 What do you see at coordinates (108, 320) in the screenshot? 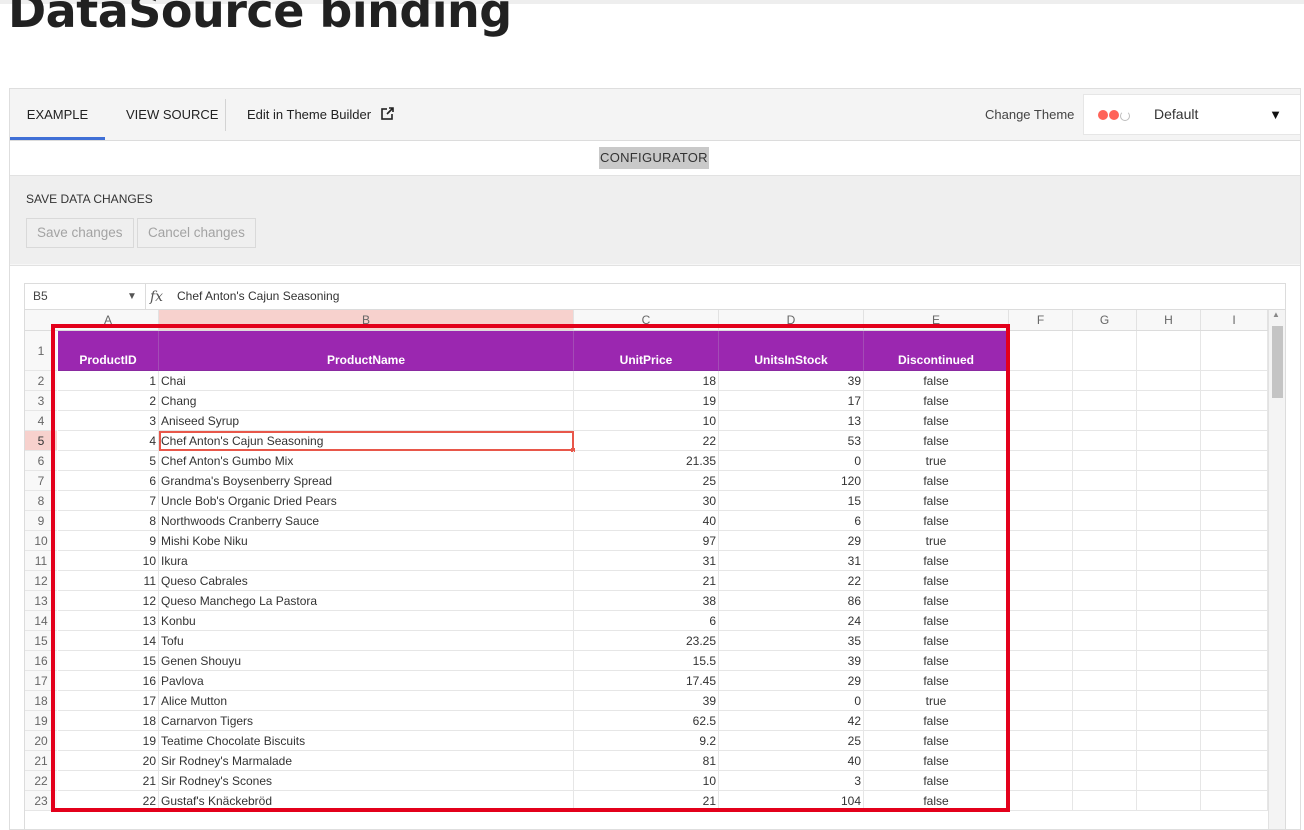
I see `column-header-a: A` at bounding box center [108, 320].